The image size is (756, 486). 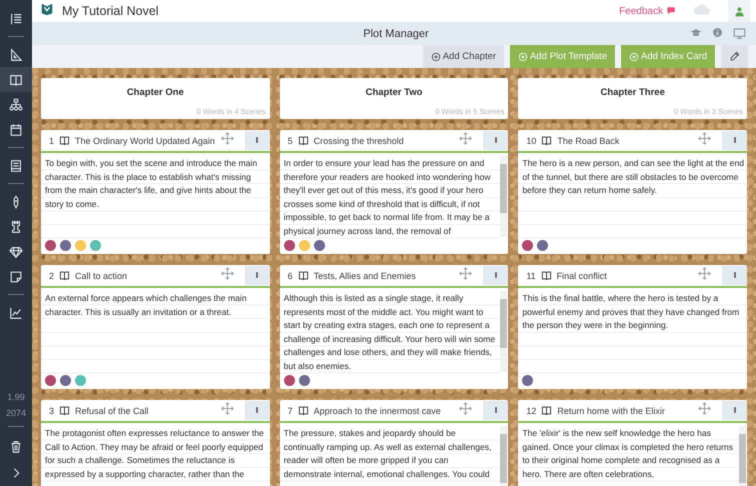 I want to click on pencil-icon, so click(x=734, y=56).